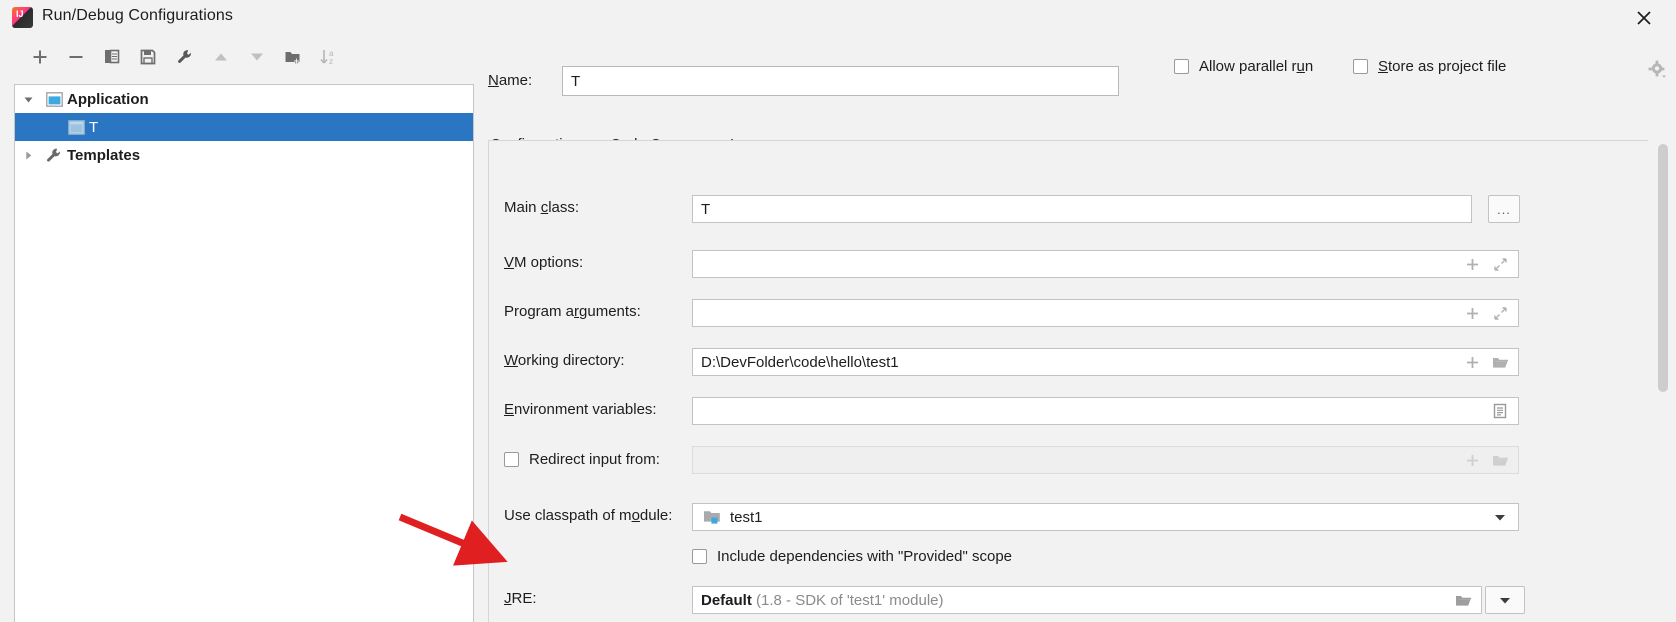 This screenshot has height=622, width=1676. Describe the element at coordinates (1383, 66) in the screenshot. I see `label-mnemonic: S` at that location.